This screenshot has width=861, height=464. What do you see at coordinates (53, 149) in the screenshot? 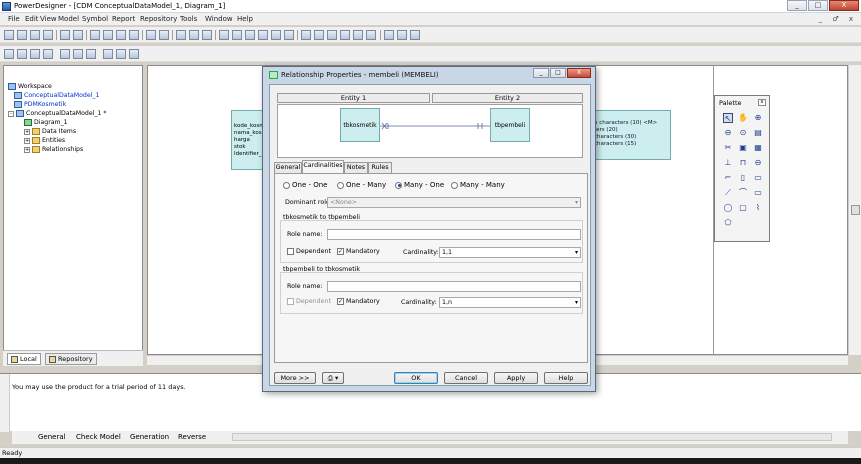
I see `tree-item-relationships: + Relationships` at bounding box center [53, 149].